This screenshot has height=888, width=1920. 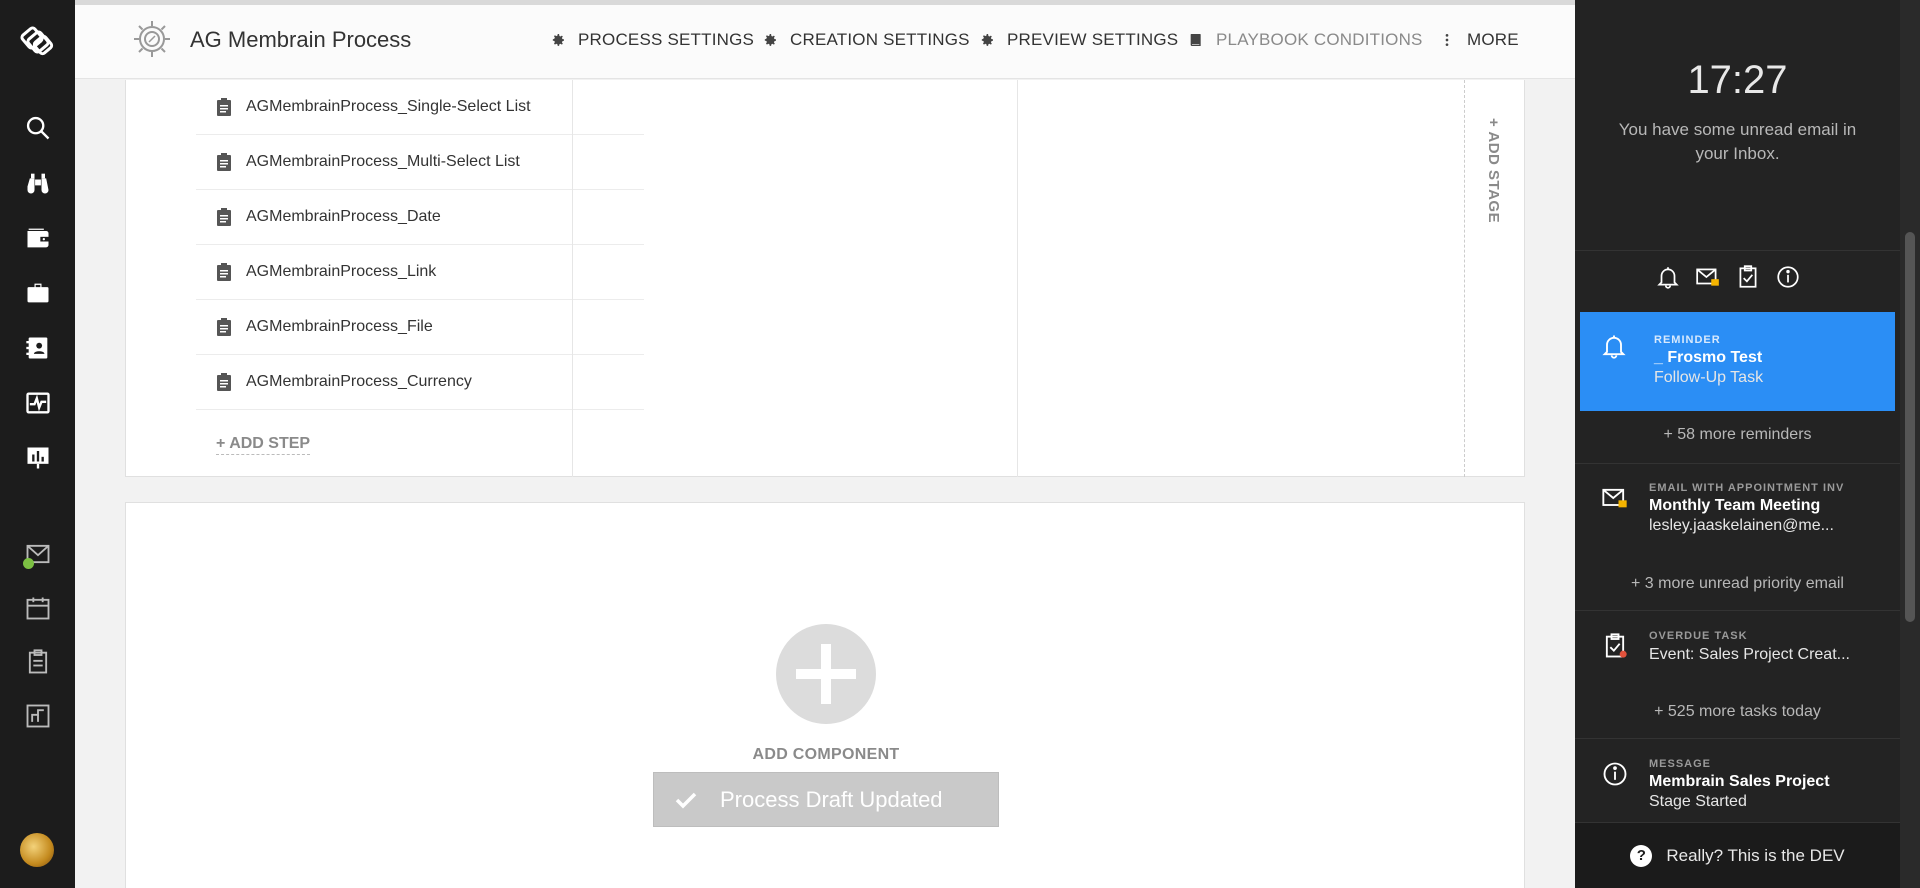 What do you see at coordinates (1747, 488) in the screenshot?
I see `email-type: EMAIL WITH APPOINTMENT INV` at bounding box center [1747, 488].